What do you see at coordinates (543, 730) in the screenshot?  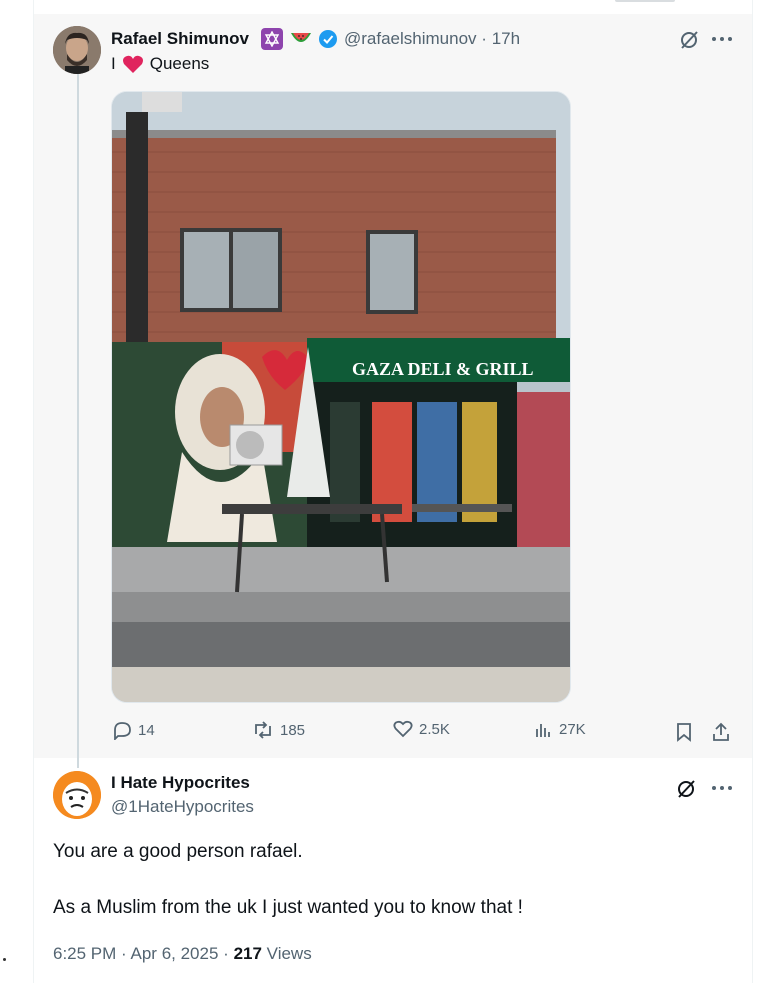 I see `analytics-icon` at bounding box center [543, 730].